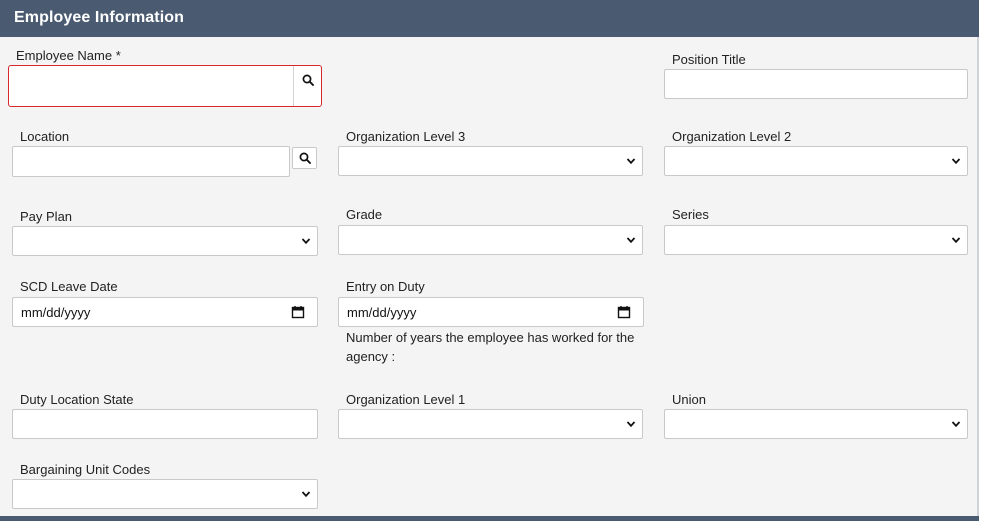 The width and height of the screenshot is (982, 521). I want to click on location-search-button, so click(304, 158).